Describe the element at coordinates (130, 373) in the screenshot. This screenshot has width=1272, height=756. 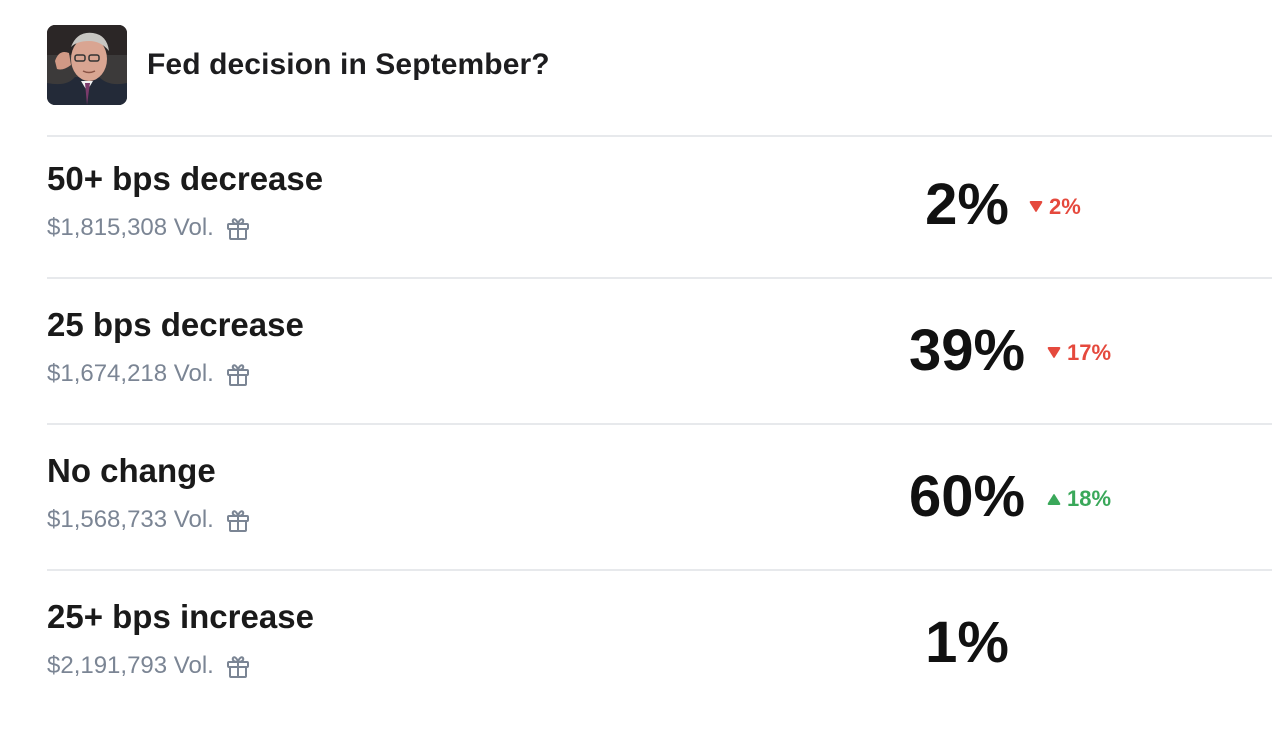
I see `volume-text: $1,674,218 Vol.` at that location.